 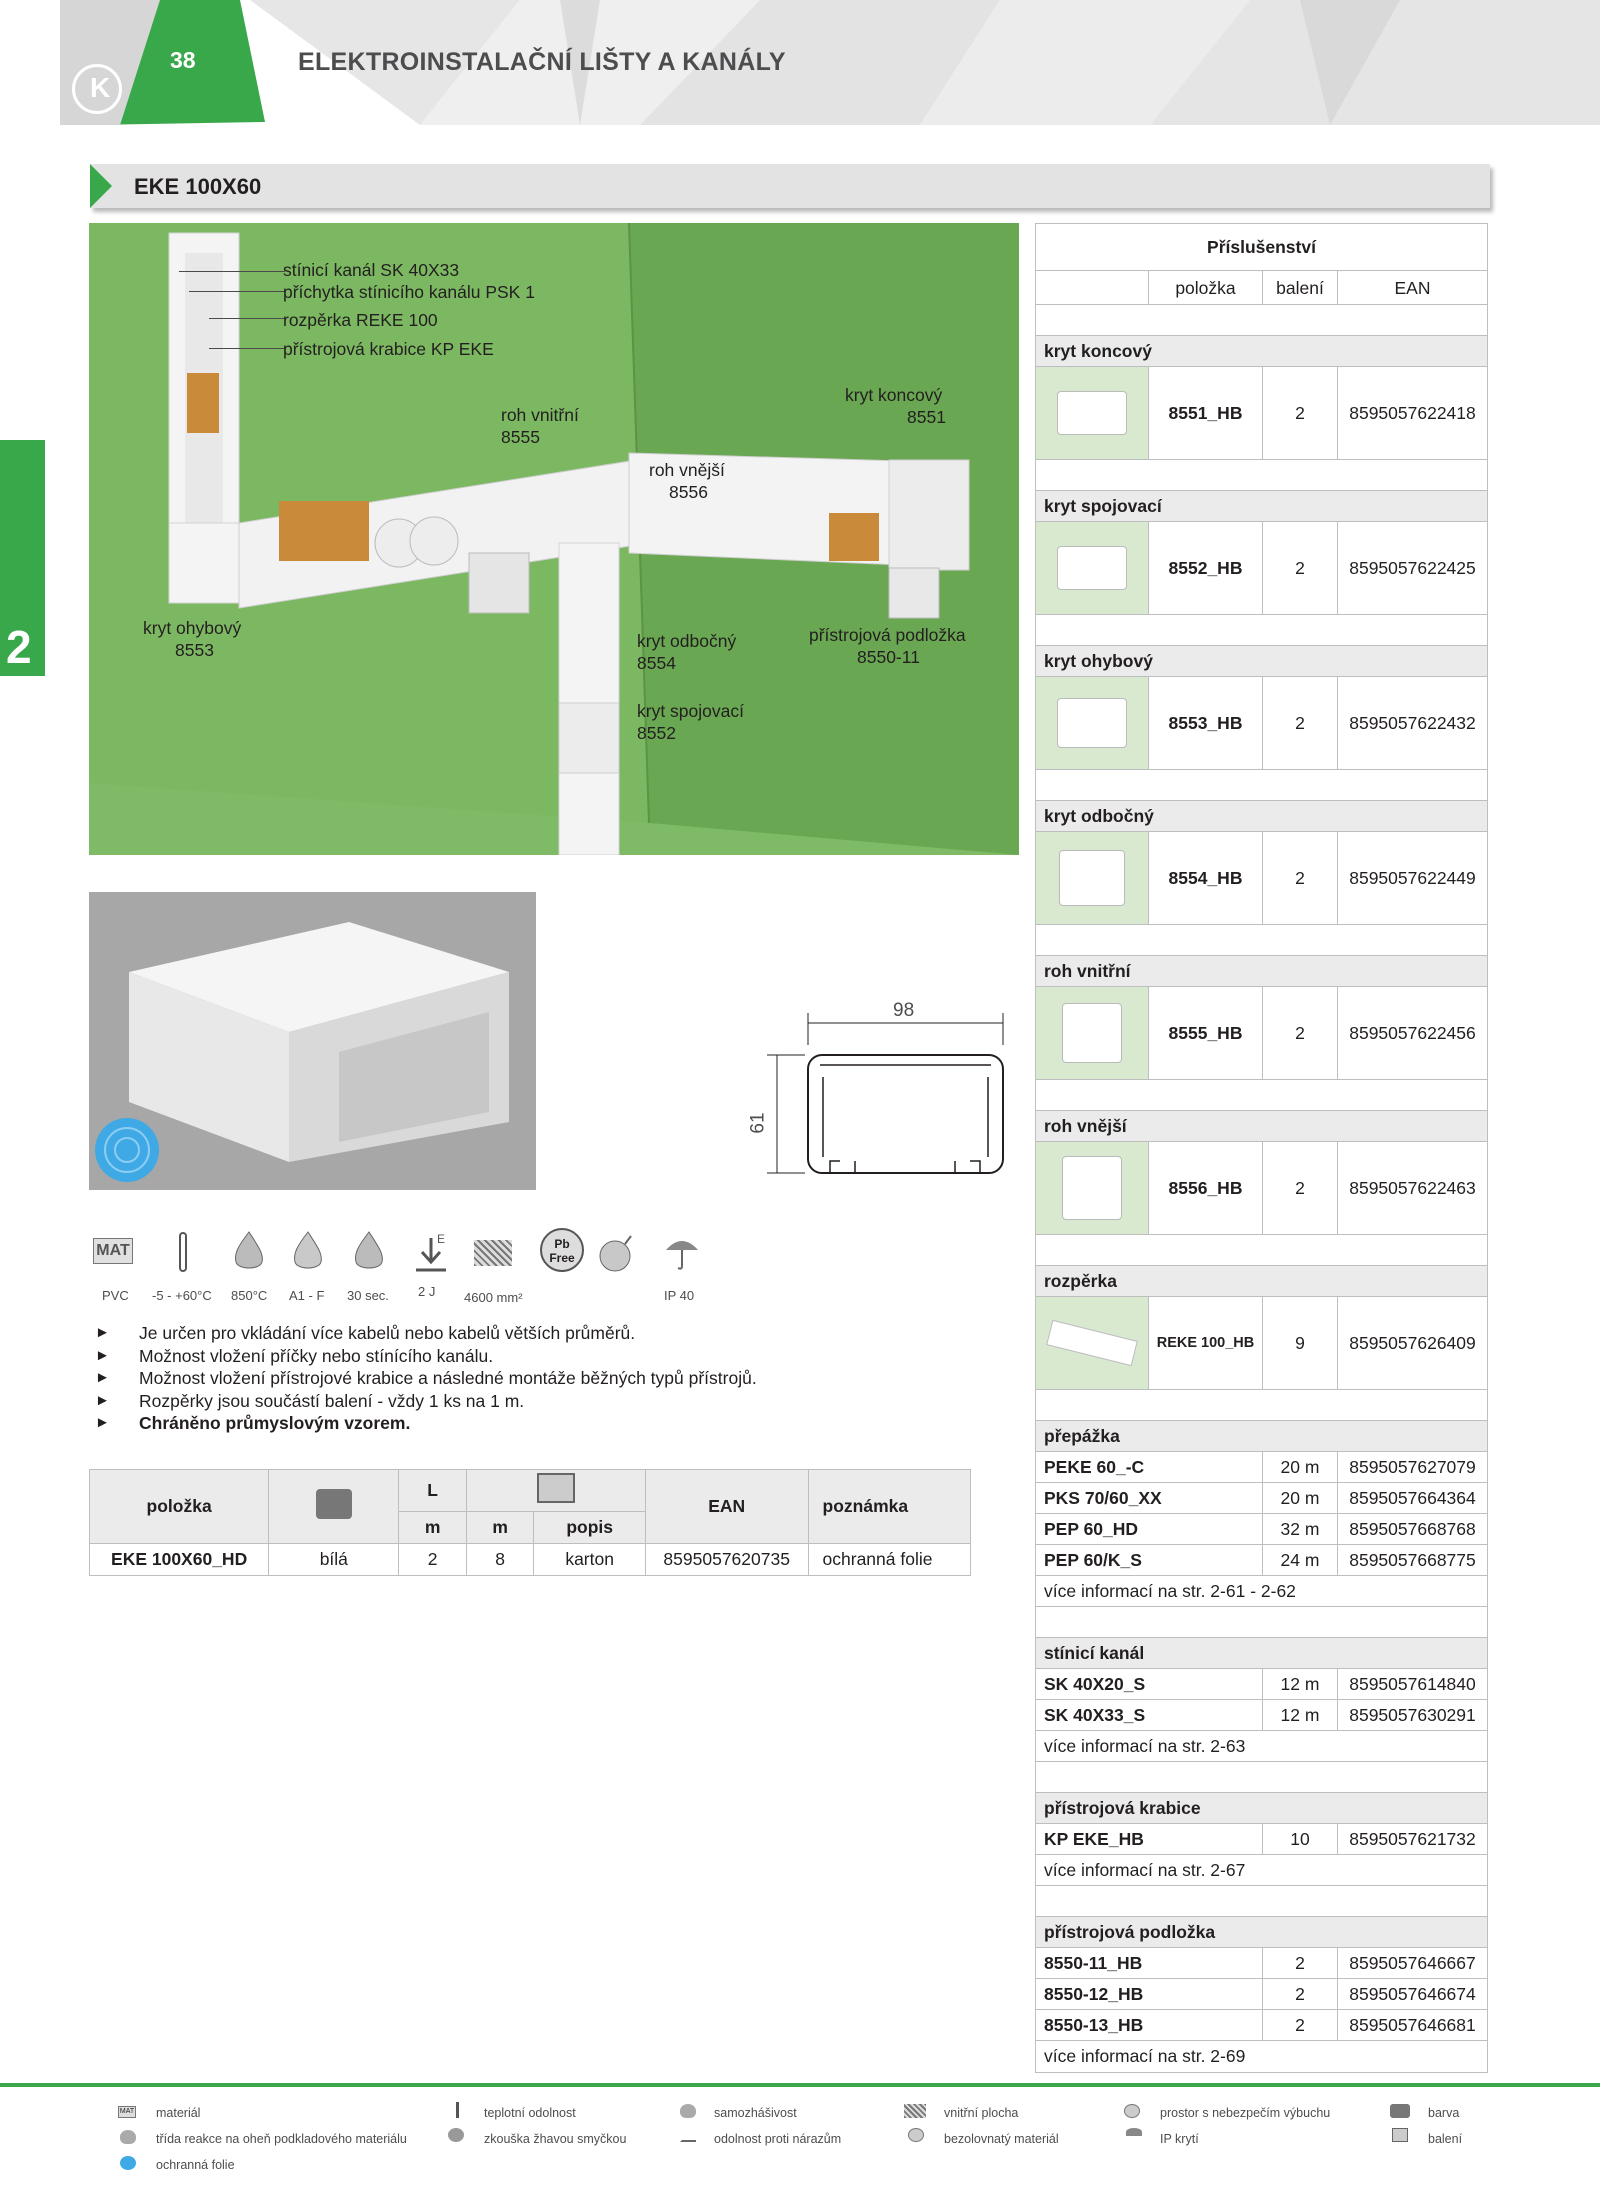 What do you see at coordinates (1092, 1188) in the screenshot?
I see `outer-corner-image` at bounding box center [1092, 1188].